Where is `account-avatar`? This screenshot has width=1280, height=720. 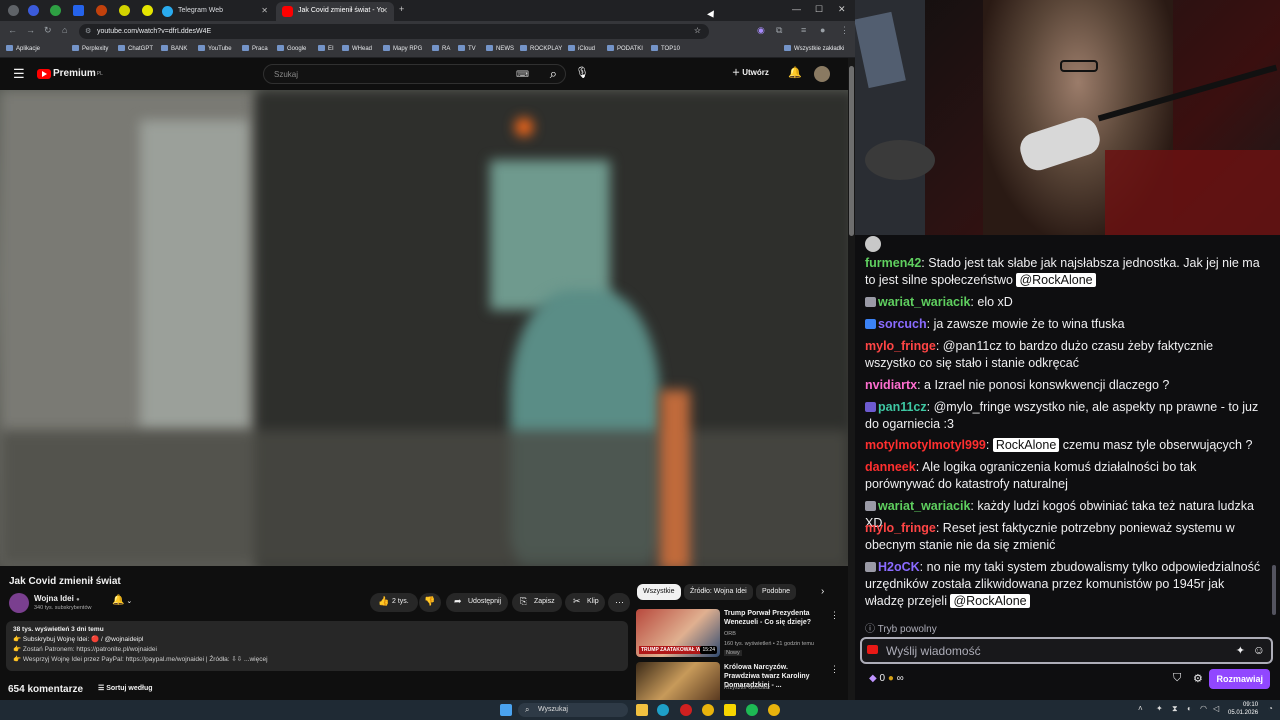 account-avatar is located at coordinates (822, 74).